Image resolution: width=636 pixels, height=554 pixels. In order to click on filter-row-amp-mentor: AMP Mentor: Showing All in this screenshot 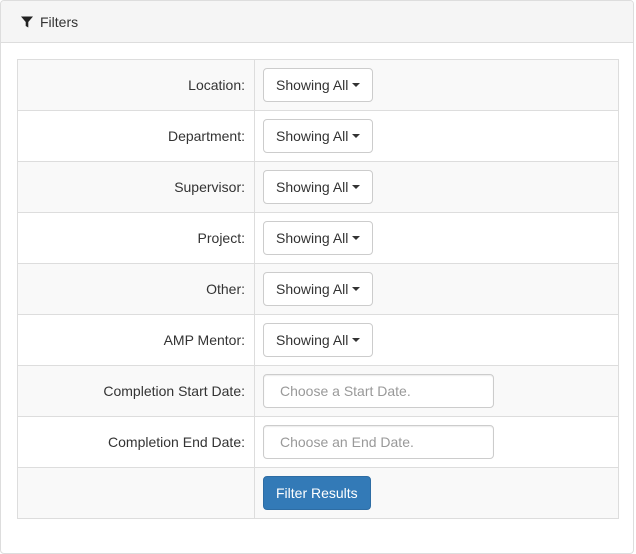, I will do `click(318, 340)`.